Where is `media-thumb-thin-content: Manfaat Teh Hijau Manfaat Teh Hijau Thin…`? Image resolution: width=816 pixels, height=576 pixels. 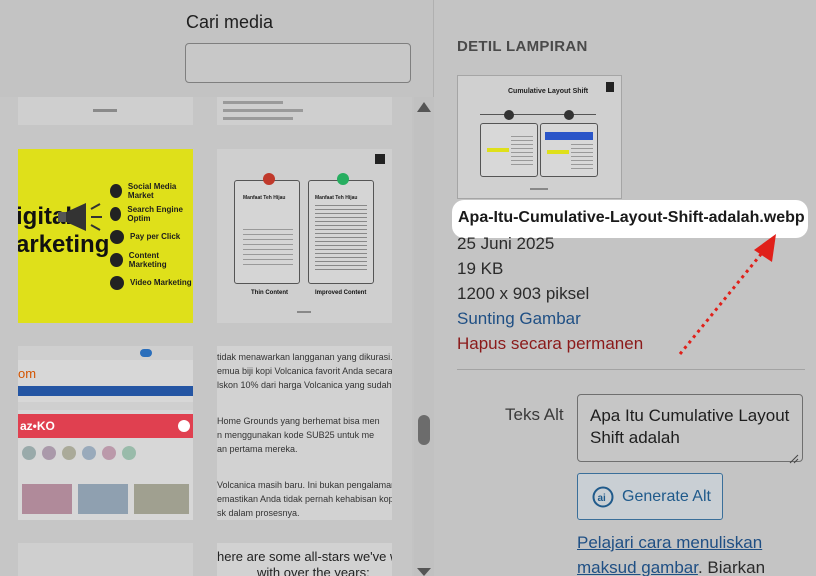 media-thumb-thin-content: Manfaat Teh Hijau Manfaat Teh Hijau Thin… is located at coordinates (304, 236).